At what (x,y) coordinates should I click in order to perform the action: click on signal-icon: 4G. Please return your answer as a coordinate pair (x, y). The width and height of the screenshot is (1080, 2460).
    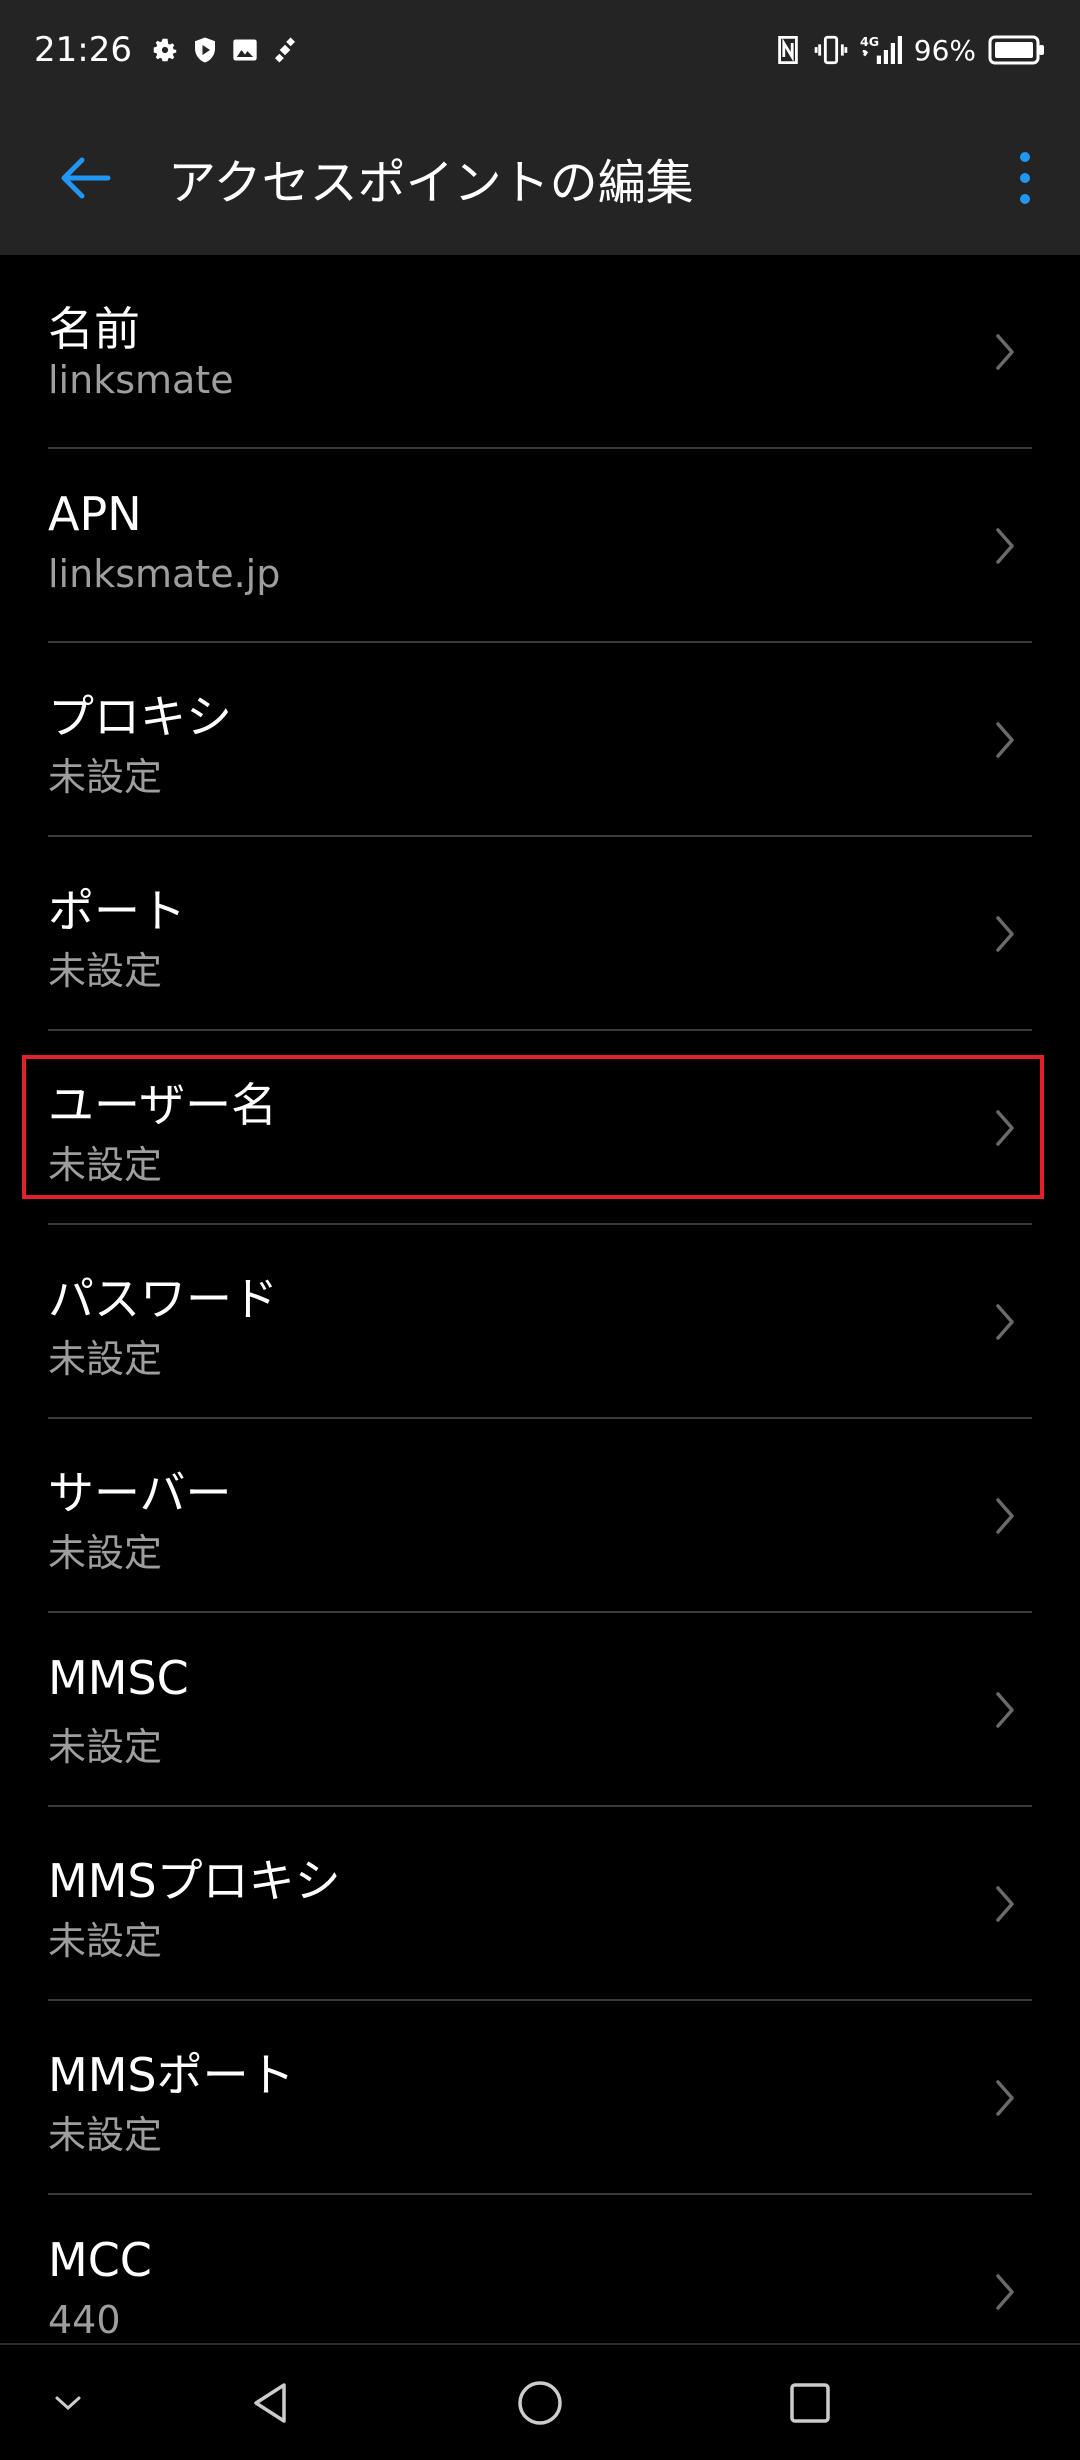
    Looking at the image, I should click on (881, 50).